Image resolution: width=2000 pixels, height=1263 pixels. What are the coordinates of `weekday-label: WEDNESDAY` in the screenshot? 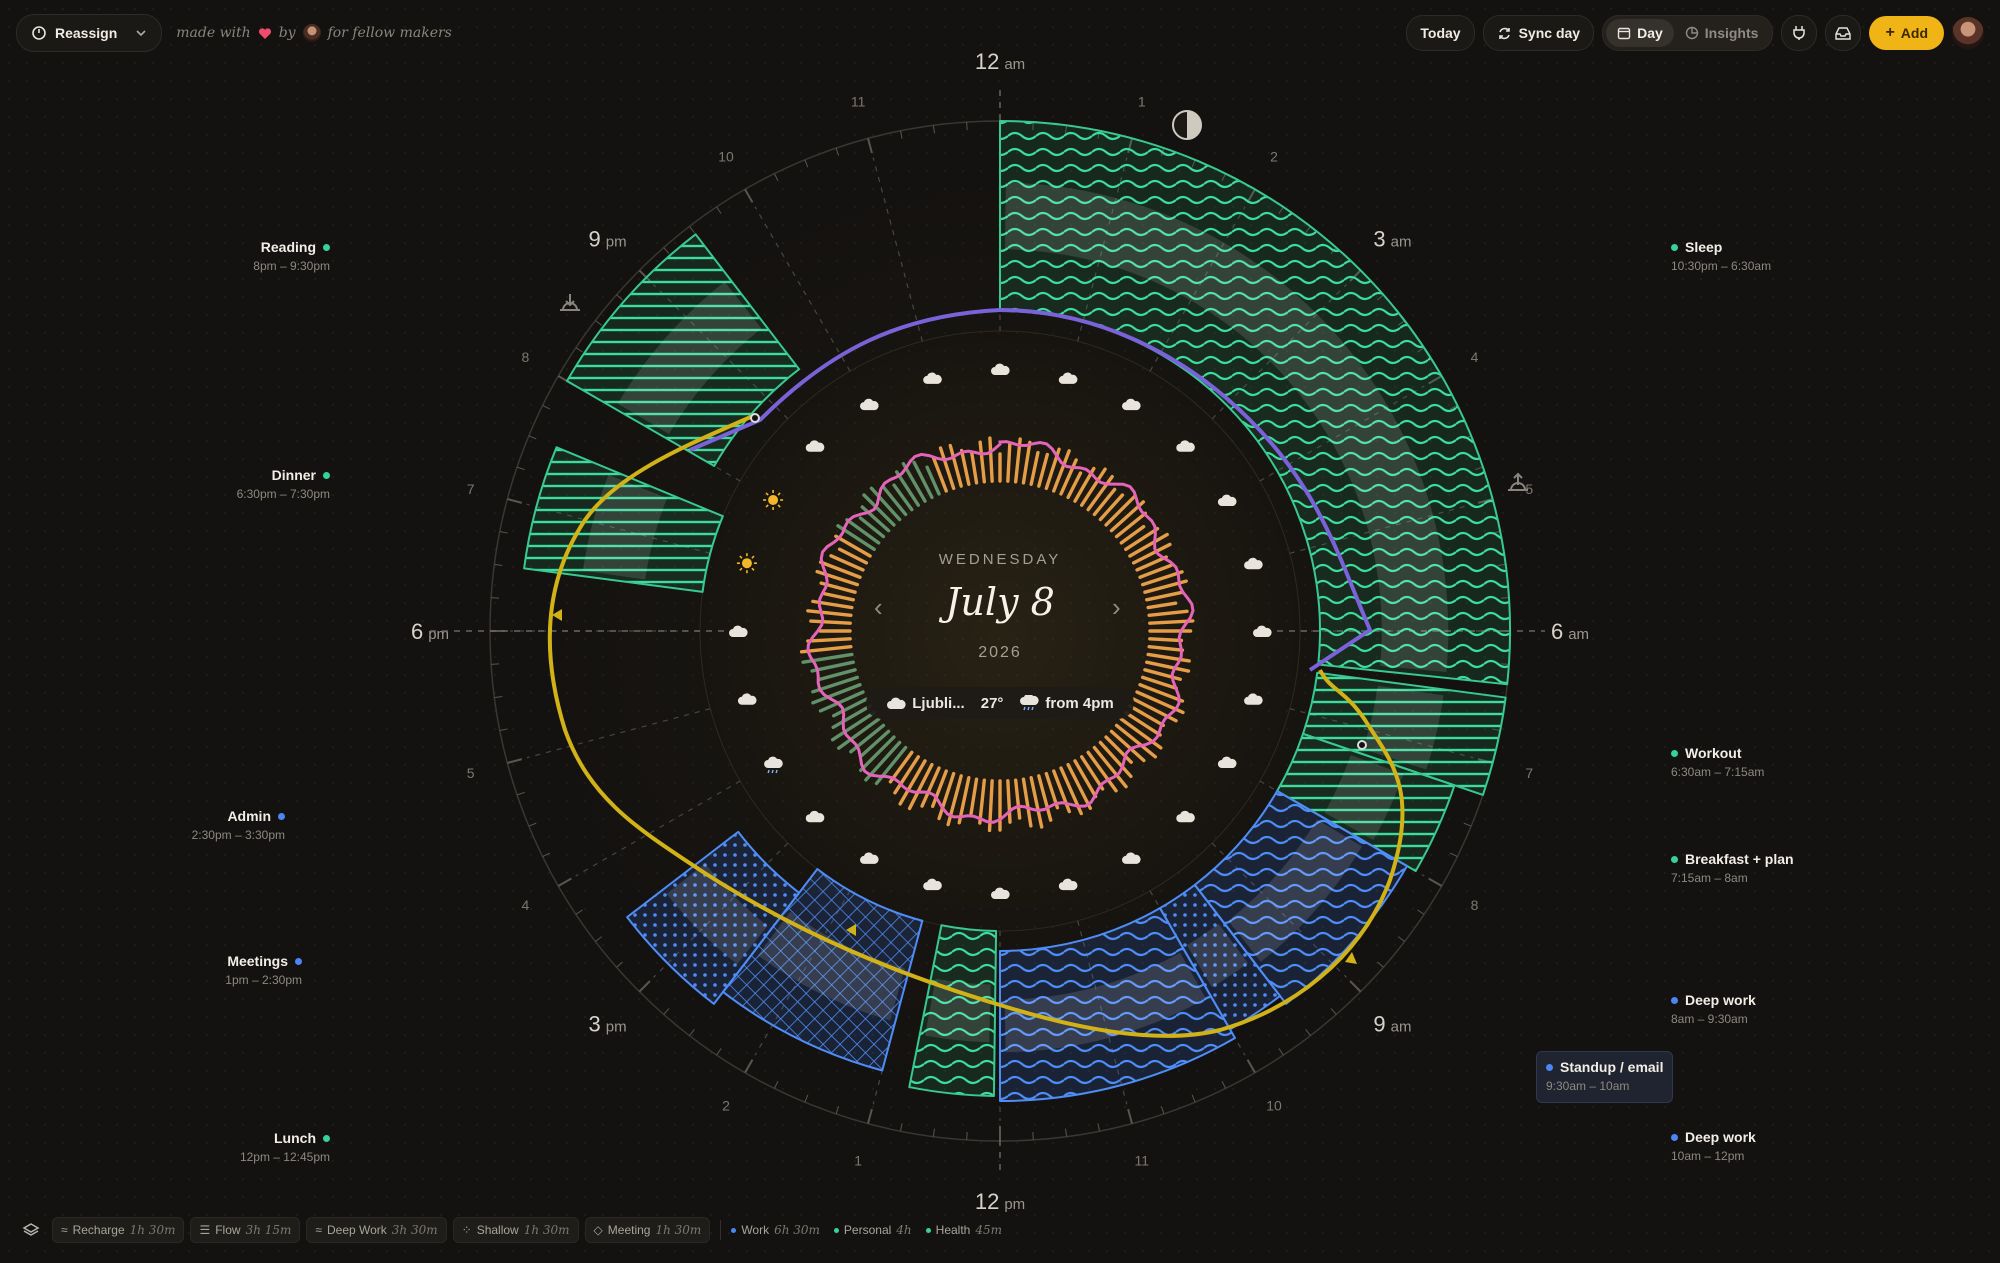 It's located at (1000, 559).